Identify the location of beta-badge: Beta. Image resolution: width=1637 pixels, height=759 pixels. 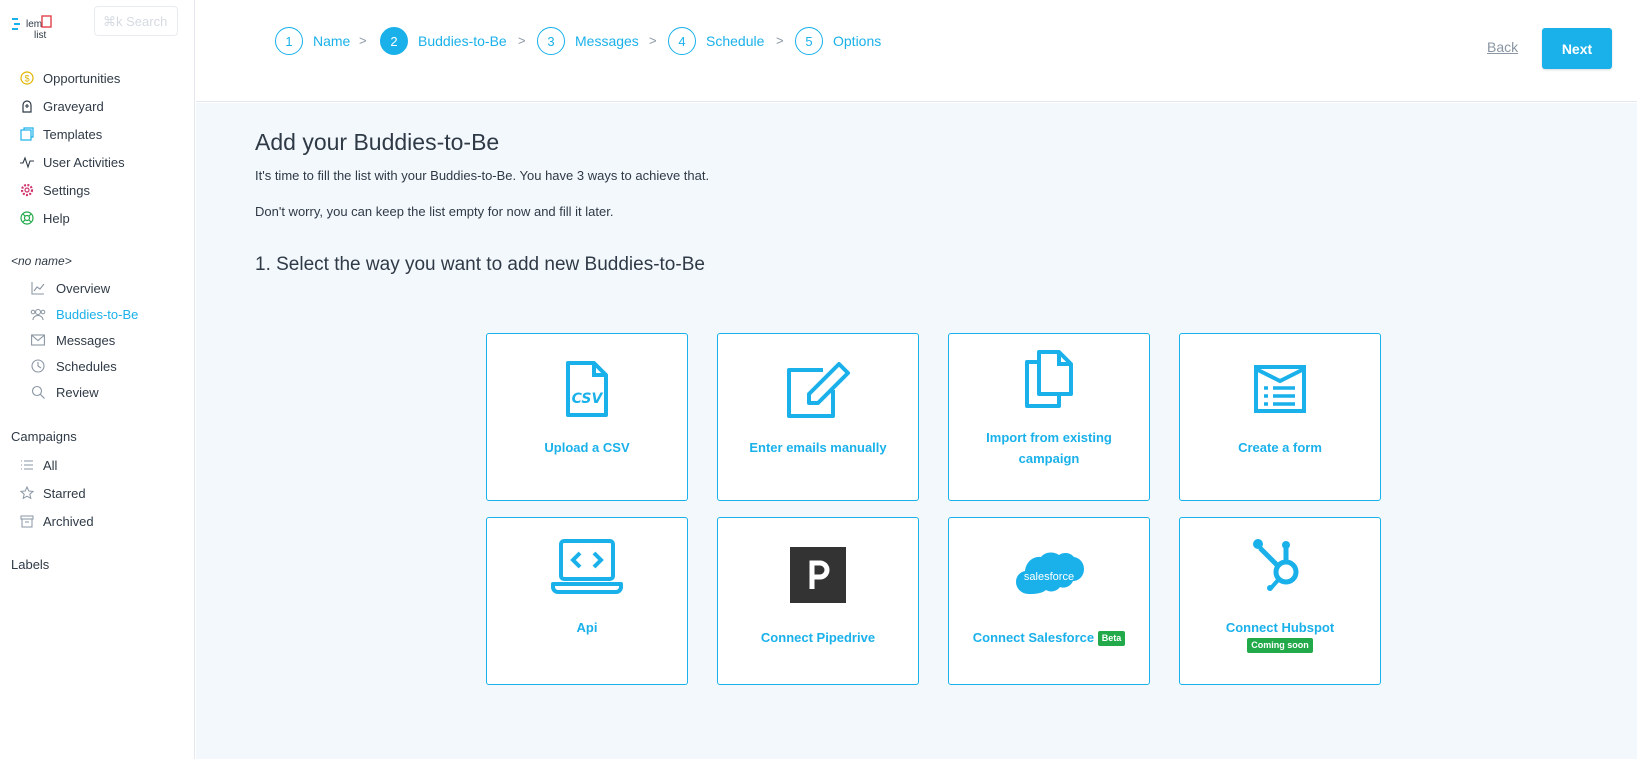
(1111, 639).